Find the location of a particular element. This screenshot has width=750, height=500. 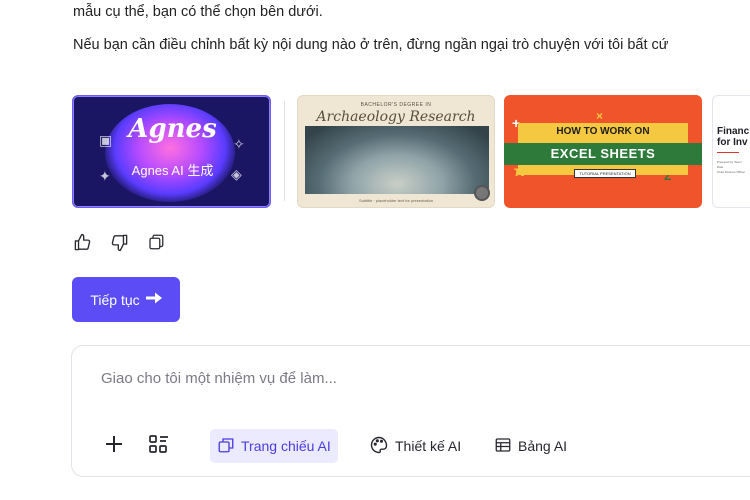

thumbs-down-icon is located at coordinates (119, 242).